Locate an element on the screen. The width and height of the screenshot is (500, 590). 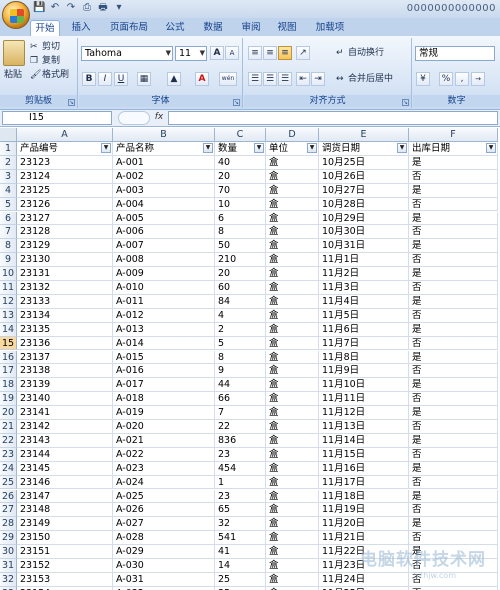
row-header: 2 is located at coordinates (8, 162).